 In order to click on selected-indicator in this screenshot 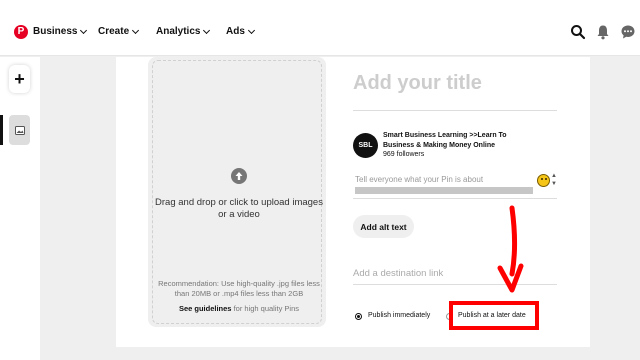, I will do `click(1, 130)`.